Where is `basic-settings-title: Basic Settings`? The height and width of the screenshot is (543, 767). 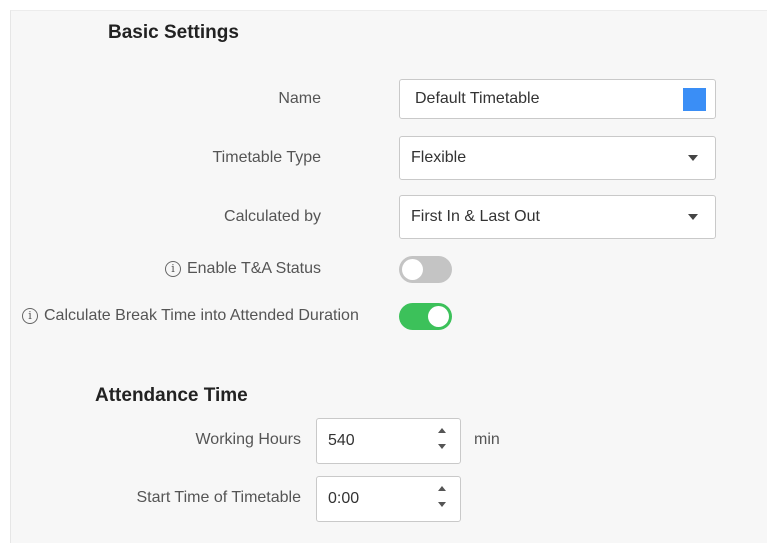
basic-settings-title: Basic Settings is located at coordinates (173, 32).